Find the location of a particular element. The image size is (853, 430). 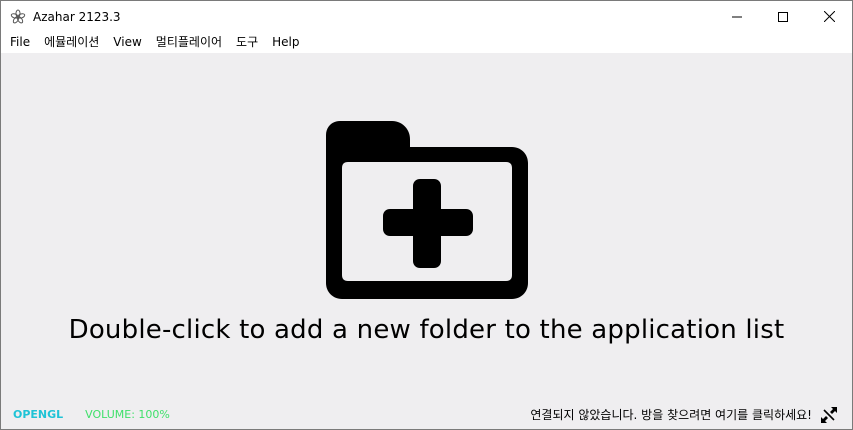

maximize-button is located at coordinates (783, 16).